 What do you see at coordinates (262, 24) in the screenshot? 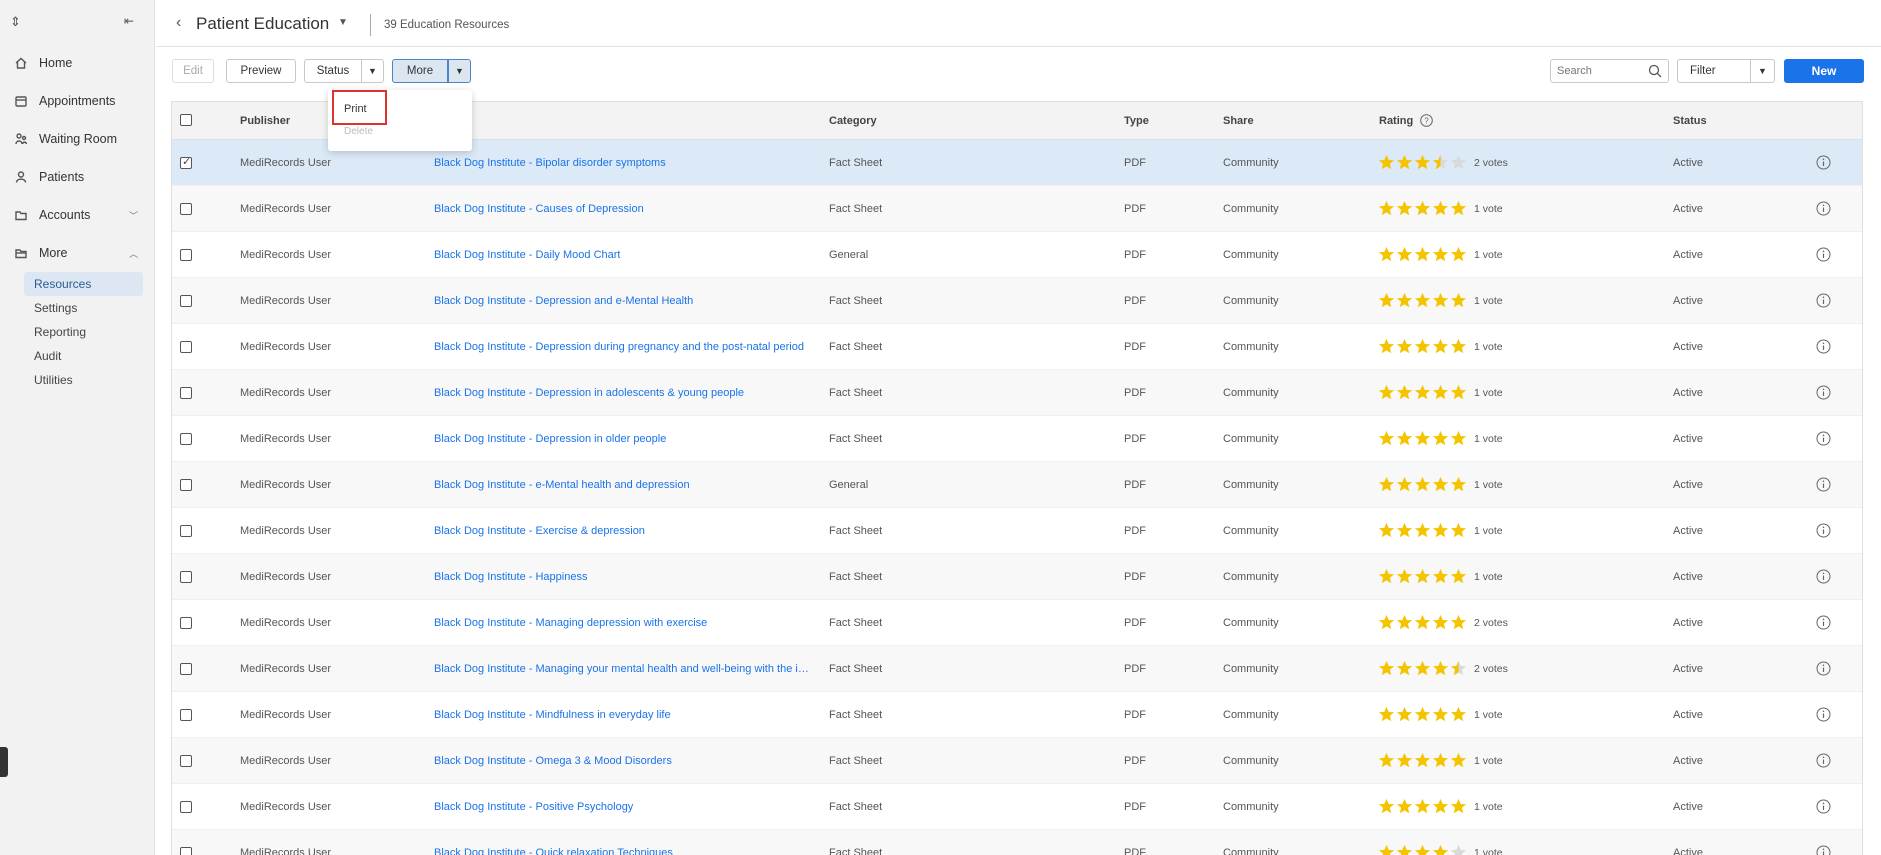
I see `page-title: Patient Education` at bounding box center [262, 24].